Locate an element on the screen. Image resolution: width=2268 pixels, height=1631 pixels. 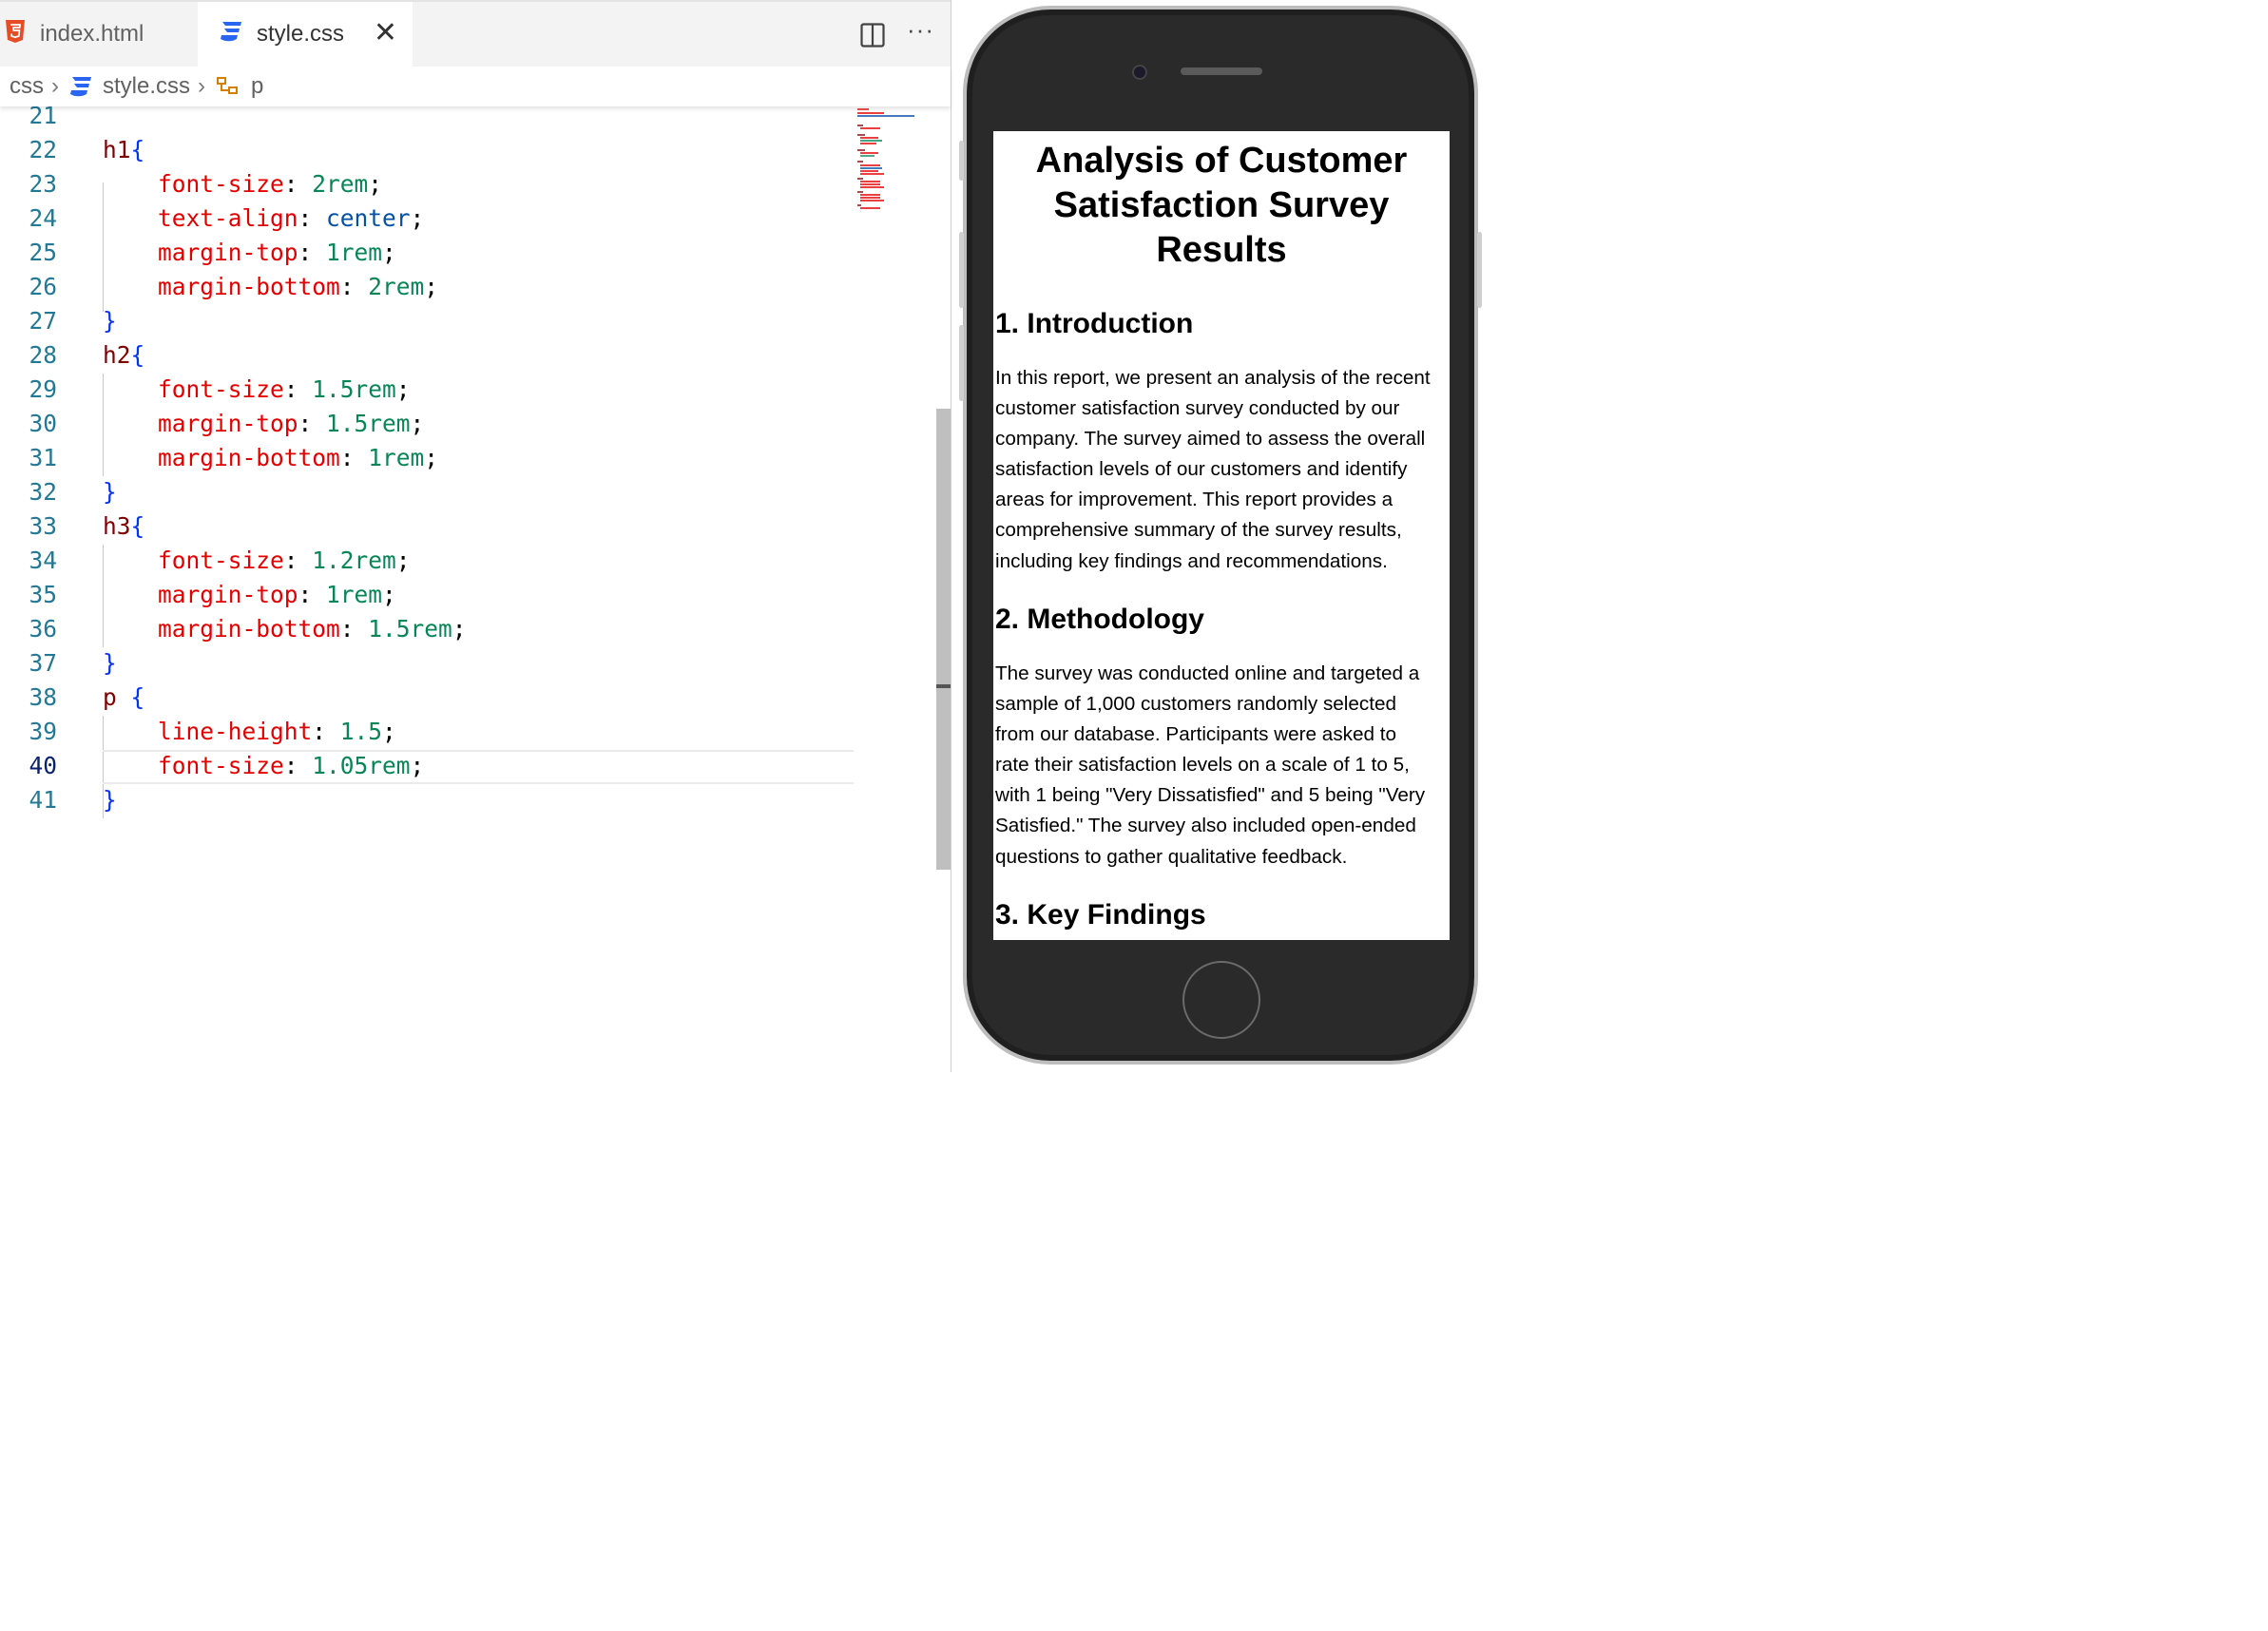
line-number-active: 40 is located at coordinates (43, 765).